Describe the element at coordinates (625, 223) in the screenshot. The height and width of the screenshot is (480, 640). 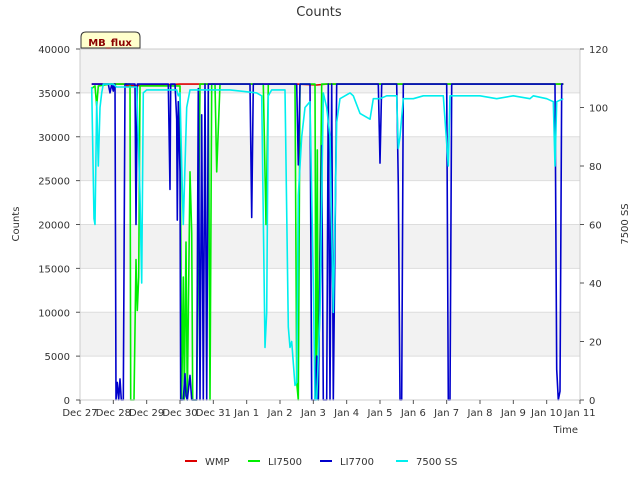
I see `y2-axis-label: 7500 SS` at that location.